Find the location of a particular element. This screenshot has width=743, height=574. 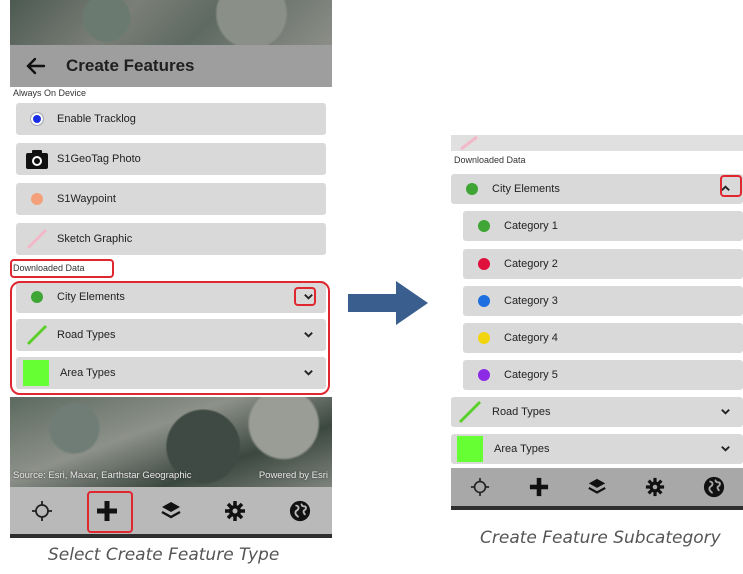

list-item-road-types: Road Types is located at coordinates (597, 412).